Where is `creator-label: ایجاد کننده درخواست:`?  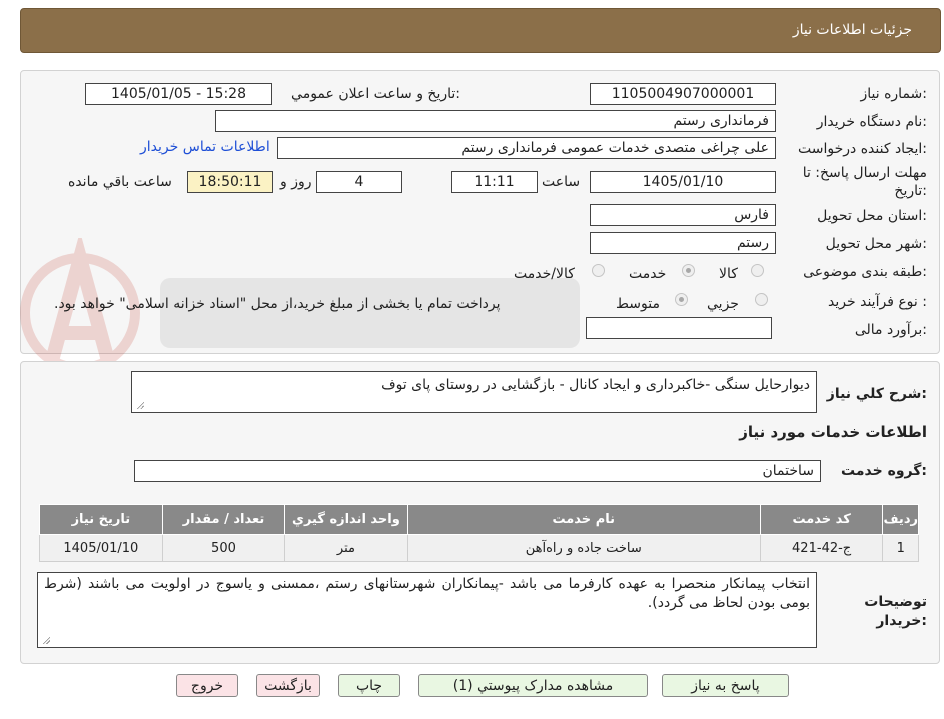 creator-label: ایجاد کننده درخواست: is located at coordinates (862, 149).